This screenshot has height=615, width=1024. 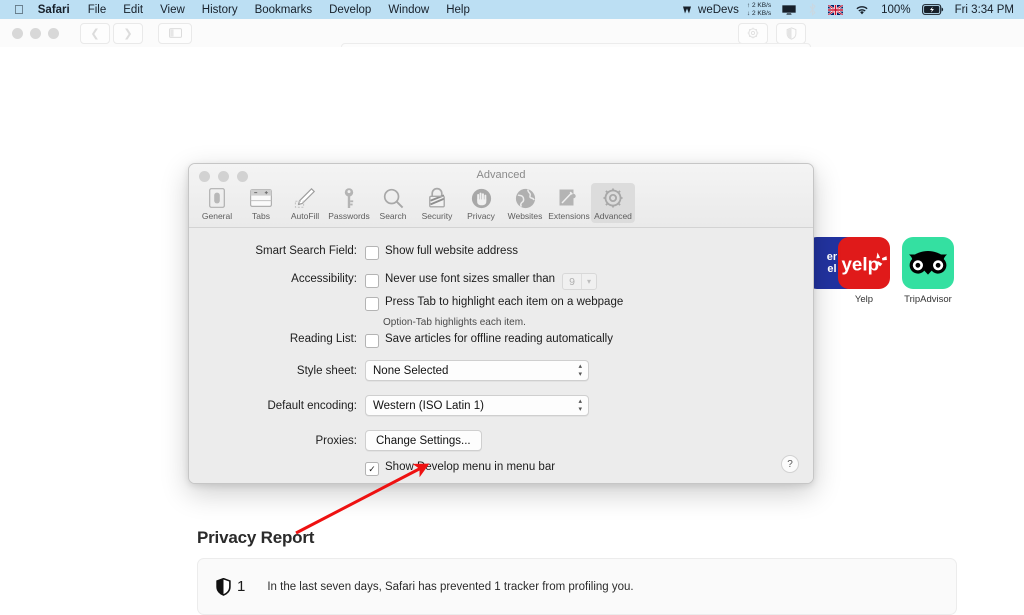 I want to click on checkbox-press-tab-highlight, so click(x=372, y=304).